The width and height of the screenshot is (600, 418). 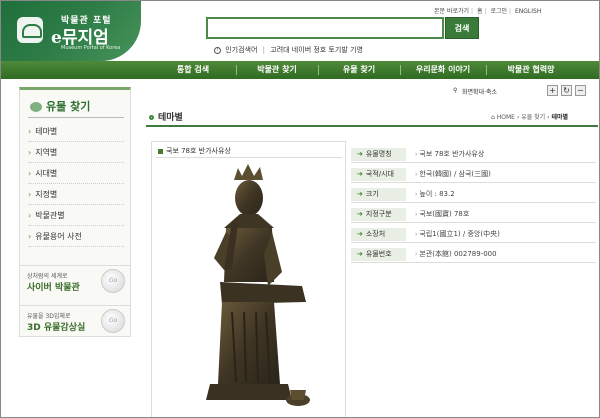 What do you see at coordinates (166, 116) in the screenshot?
I see `page-title: 테마별` at bounding box center [166, 116].